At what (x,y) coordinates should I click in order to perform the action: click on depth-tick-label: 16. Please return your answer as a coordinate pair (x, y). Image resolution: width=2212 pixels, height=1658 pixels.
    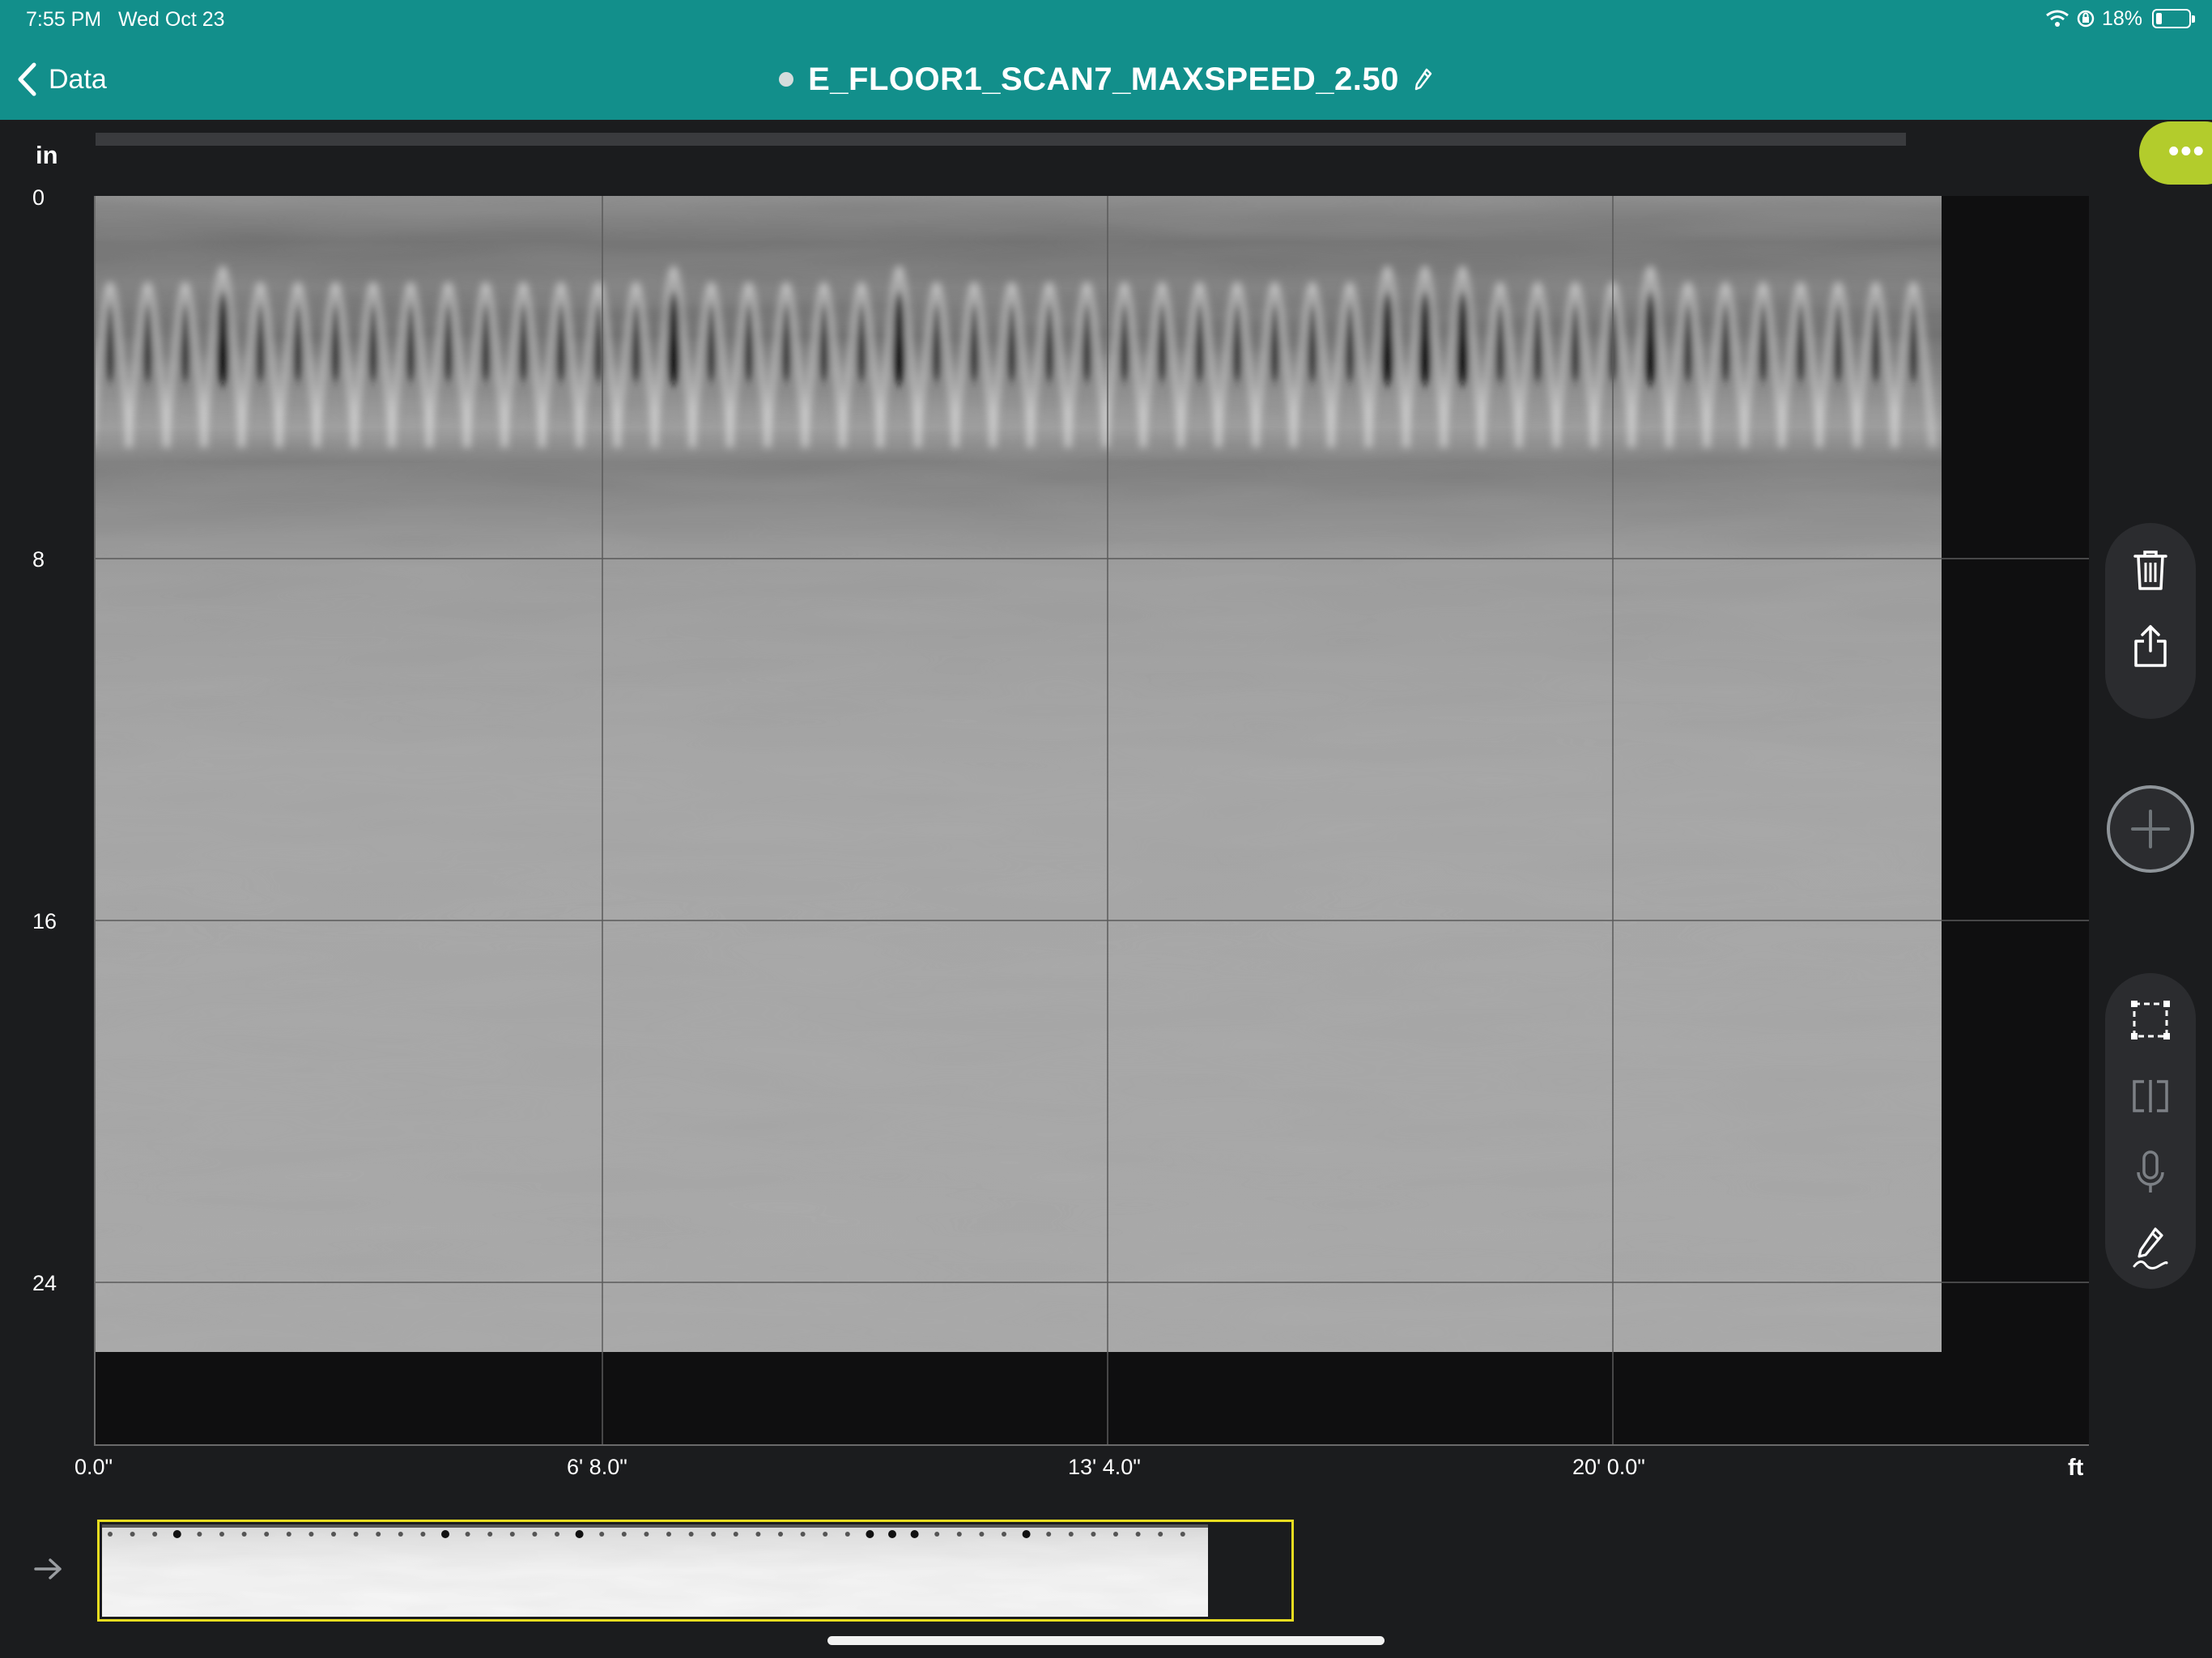
    Looking at the image, I should click on (44, 921).